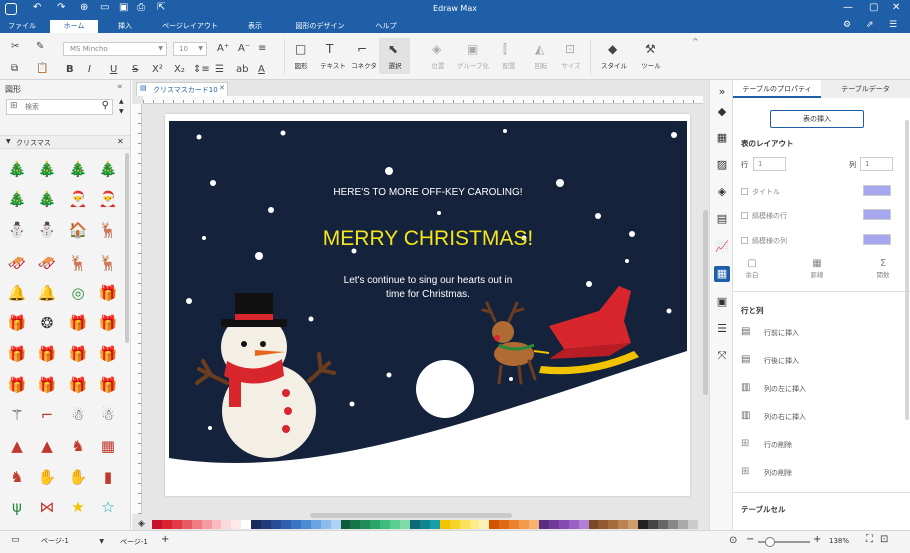  I want to click on banded-cols-color-swatch, so click(877, 239).